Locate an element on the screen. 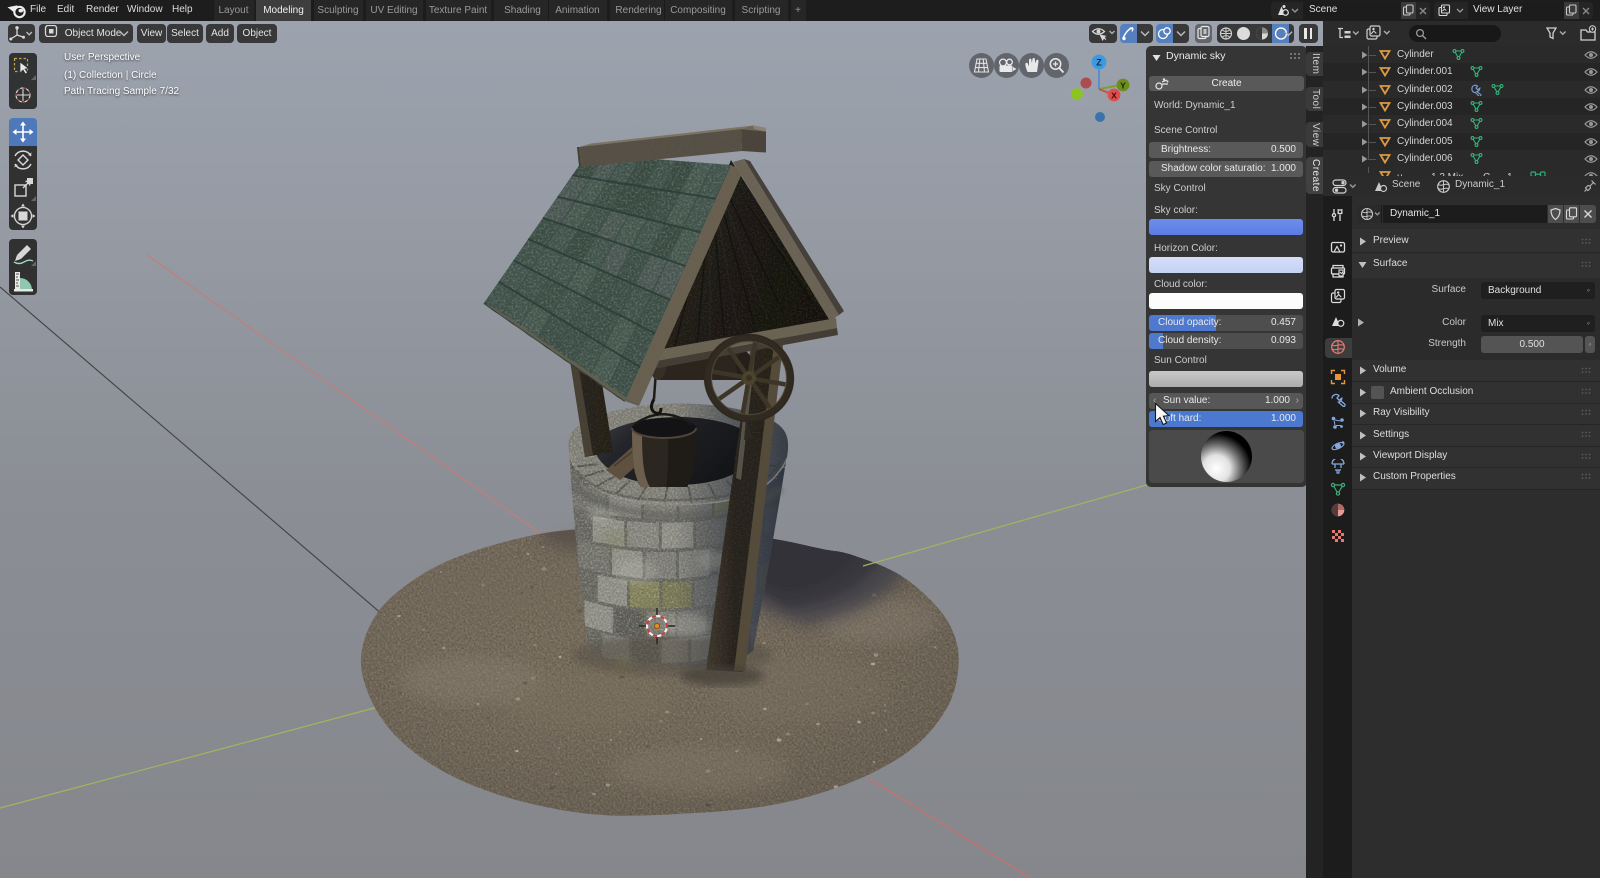  svg-text: Z is located at coordinates (1099, 63).